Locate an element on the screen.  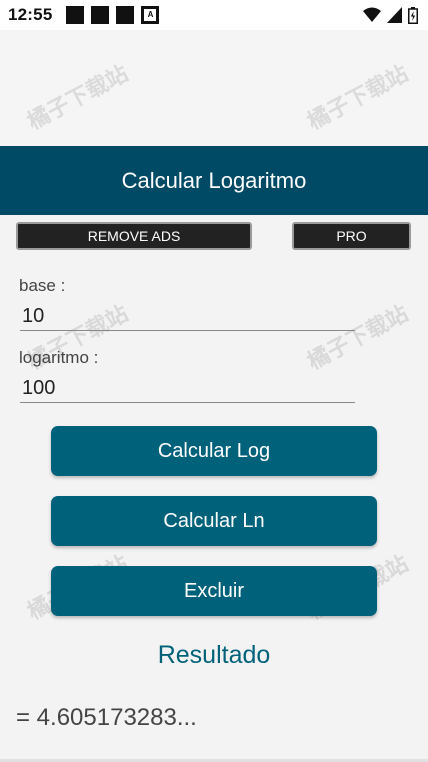
calculate-ln-button: Calcular Ln is located at coordinates (214, 521).